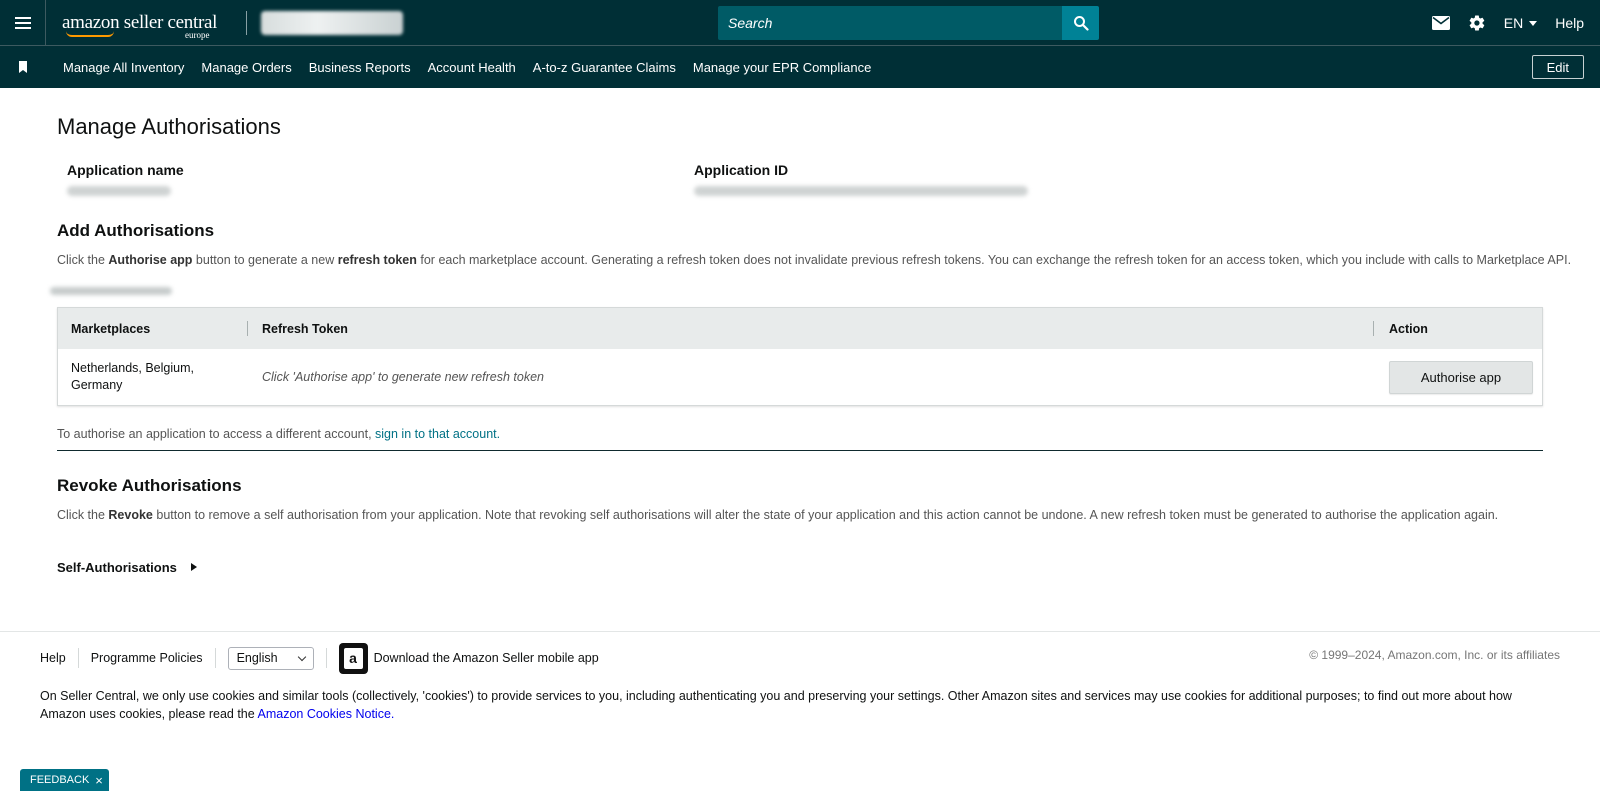  Describe the element at coordinates (486, 658) in the screenshot. I see `download-app-link: Download the Amazon Seller mobile app` at that location.